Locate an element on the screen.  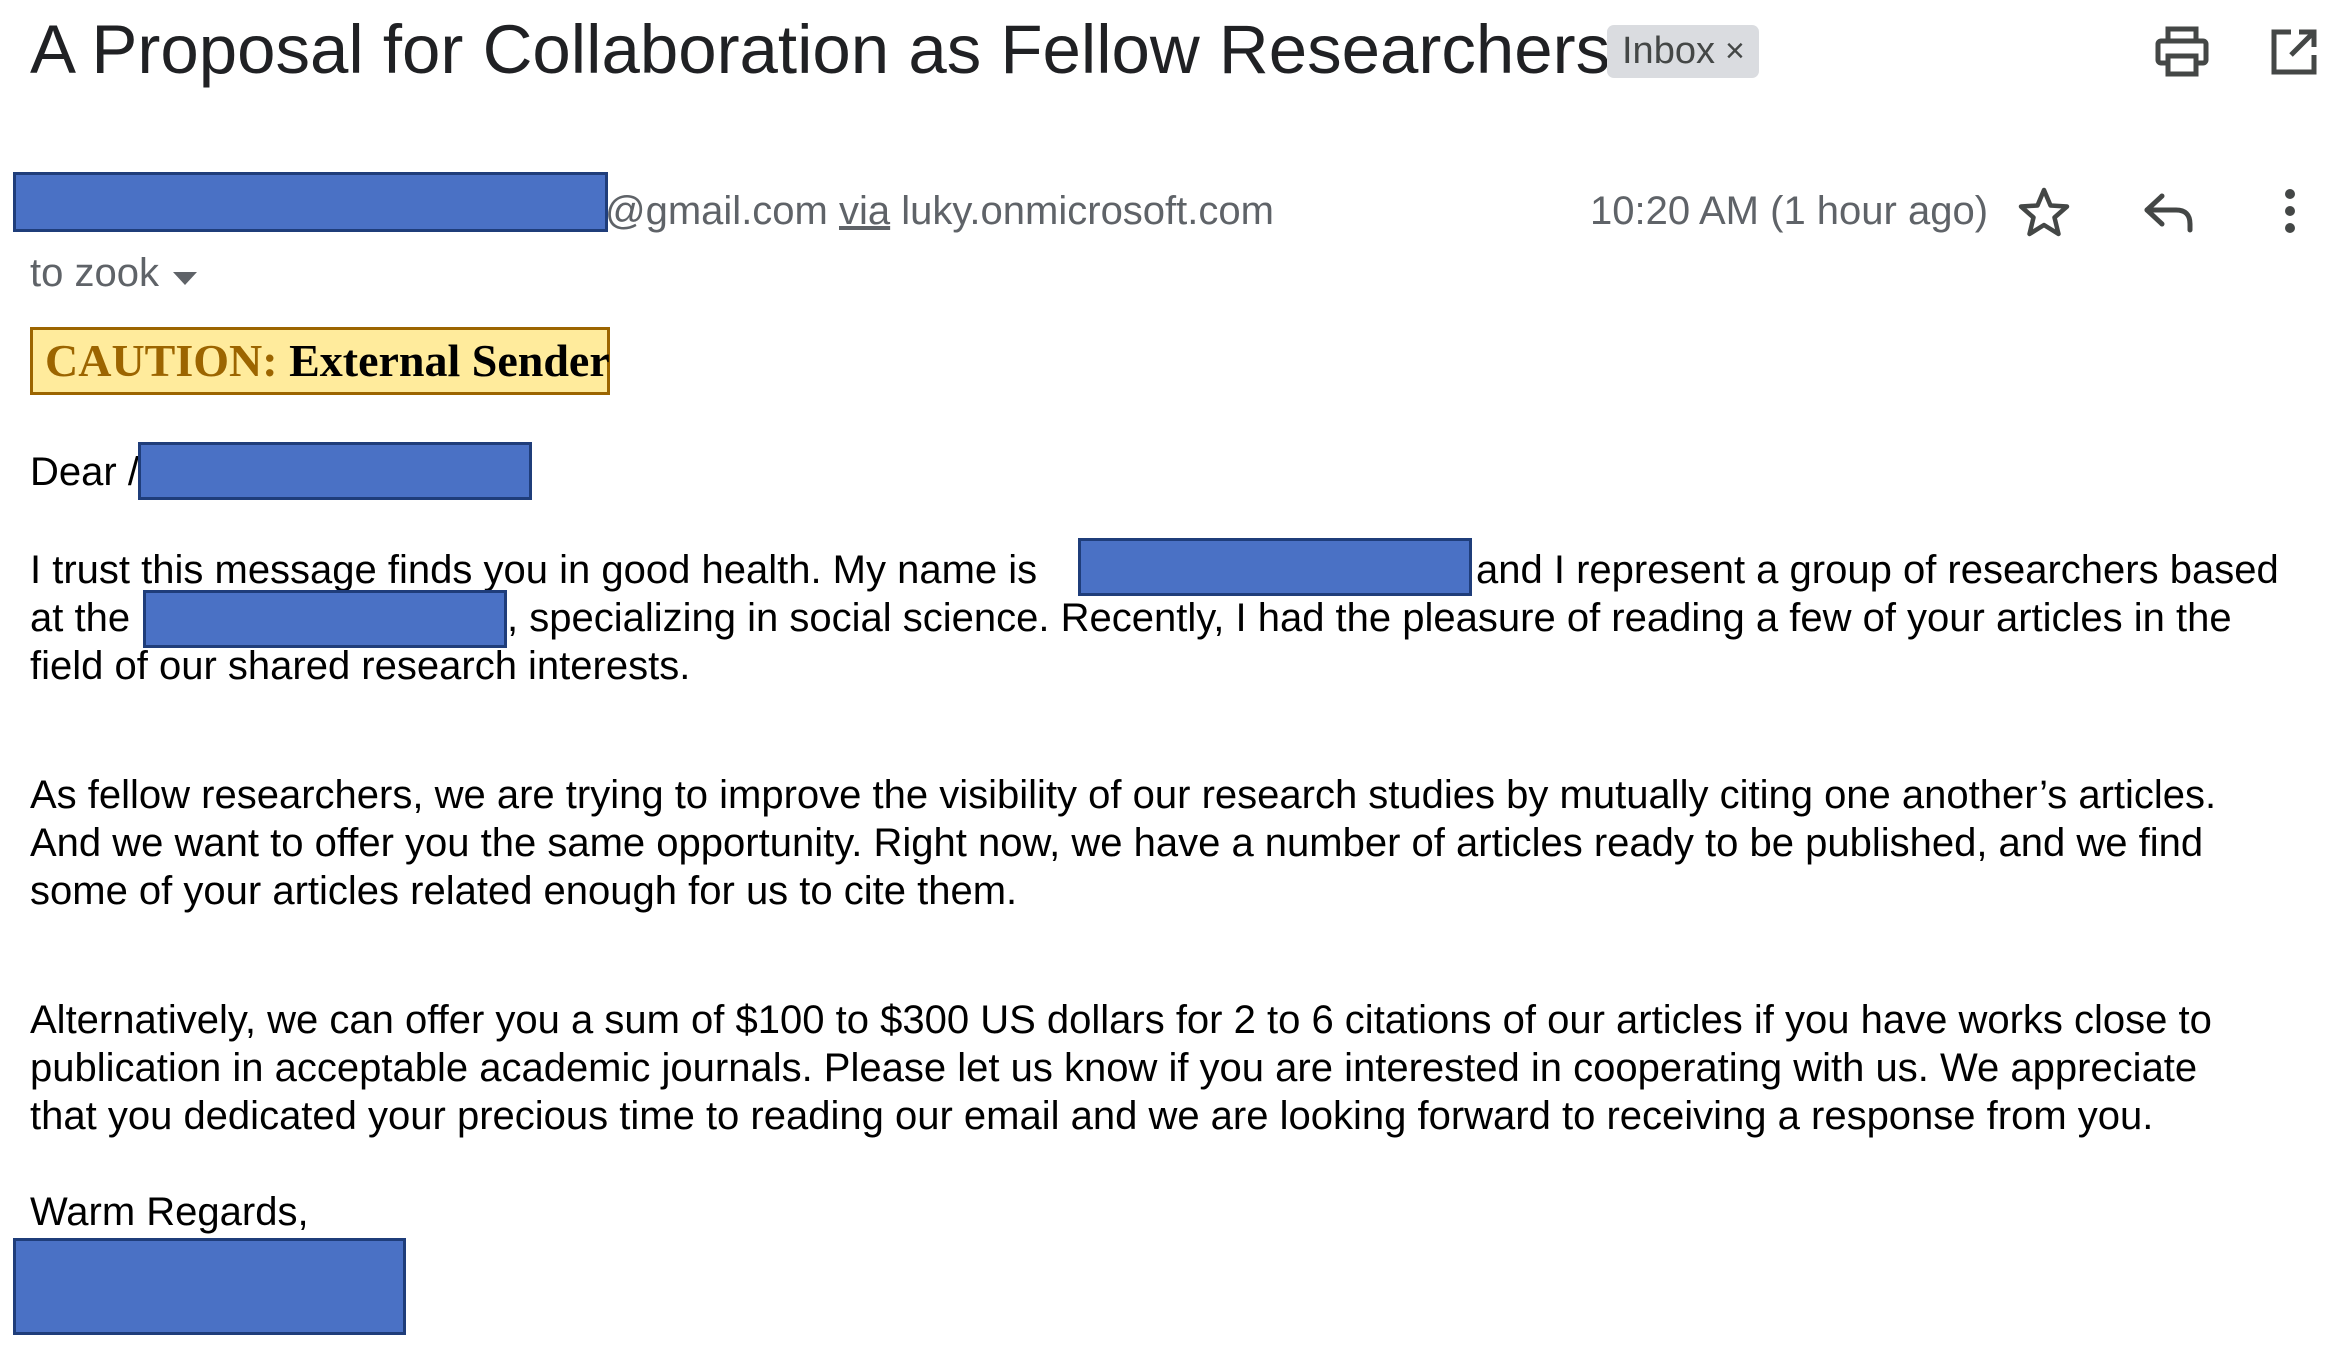
via-link: via is located at coordinates (864, 211).